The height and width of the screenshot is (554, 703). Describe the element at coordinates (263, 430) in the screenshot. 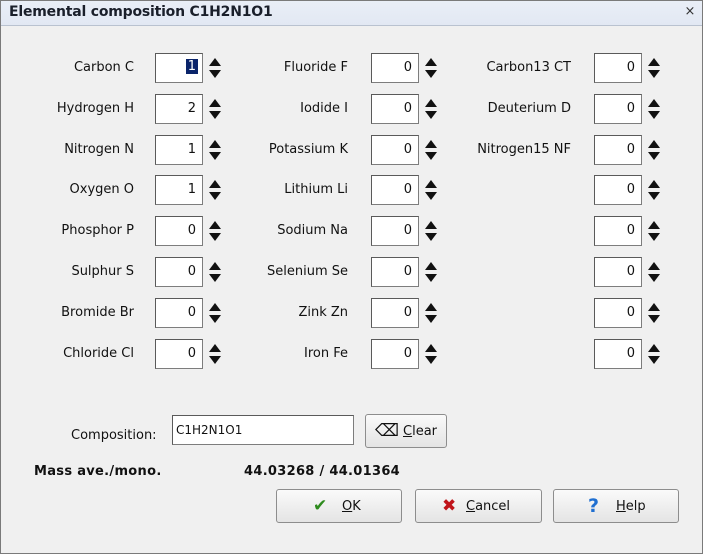

I see `composition-input: C1H2N1O1` at that location.